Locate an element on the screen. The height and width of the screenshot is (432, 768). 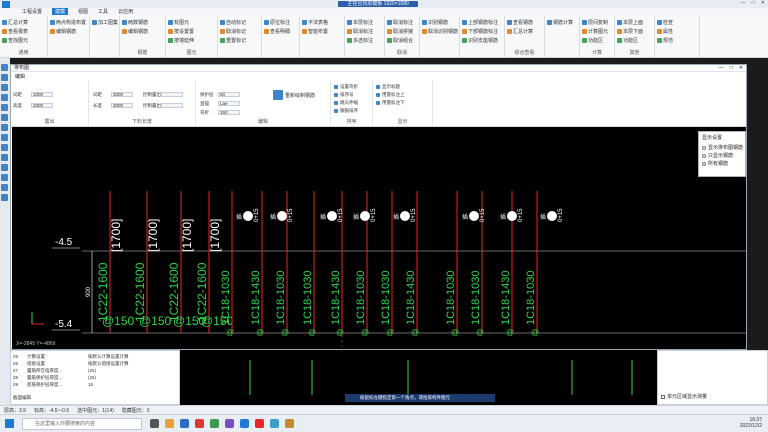
dialog-tab-edit: 编辑 is located at coordinates (20, 76).